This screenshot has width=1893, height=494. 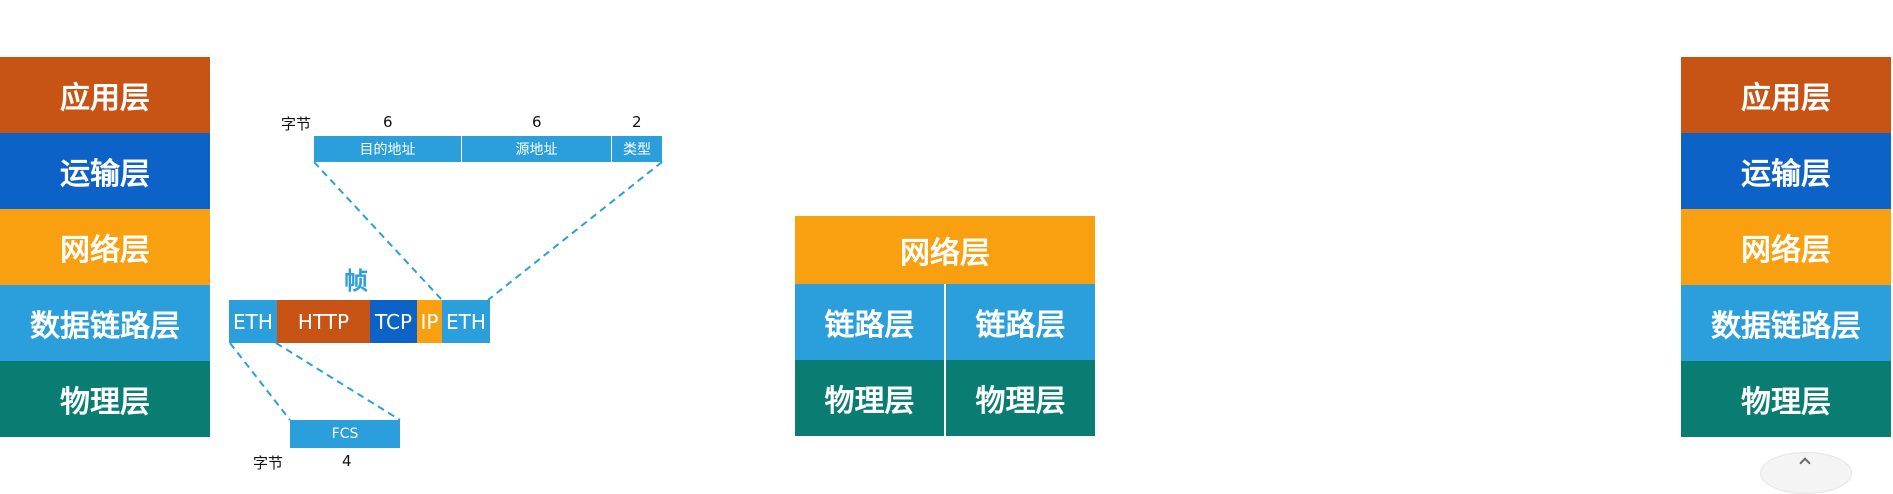 What do you see at coordinates (637, 122) in the screenshot?
I see `header-type-size: 2` at bounding box center [637, 122].